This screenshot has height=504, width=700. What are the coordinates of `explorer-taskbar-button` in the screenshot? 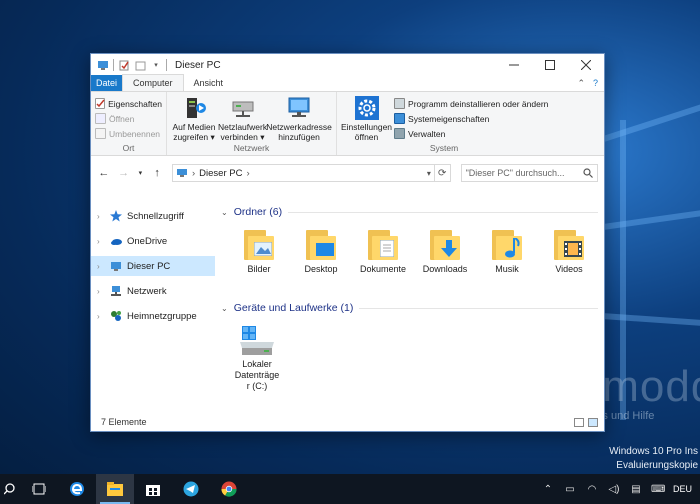 It's located at (115, 489).